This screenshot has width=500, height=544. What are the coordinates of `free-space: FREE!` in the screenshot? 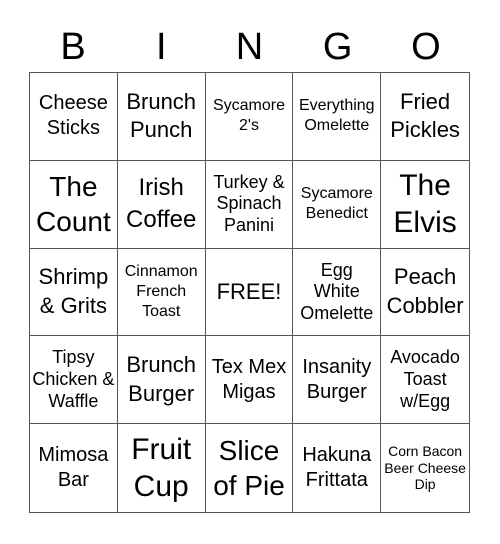 It's located at (249, 292).